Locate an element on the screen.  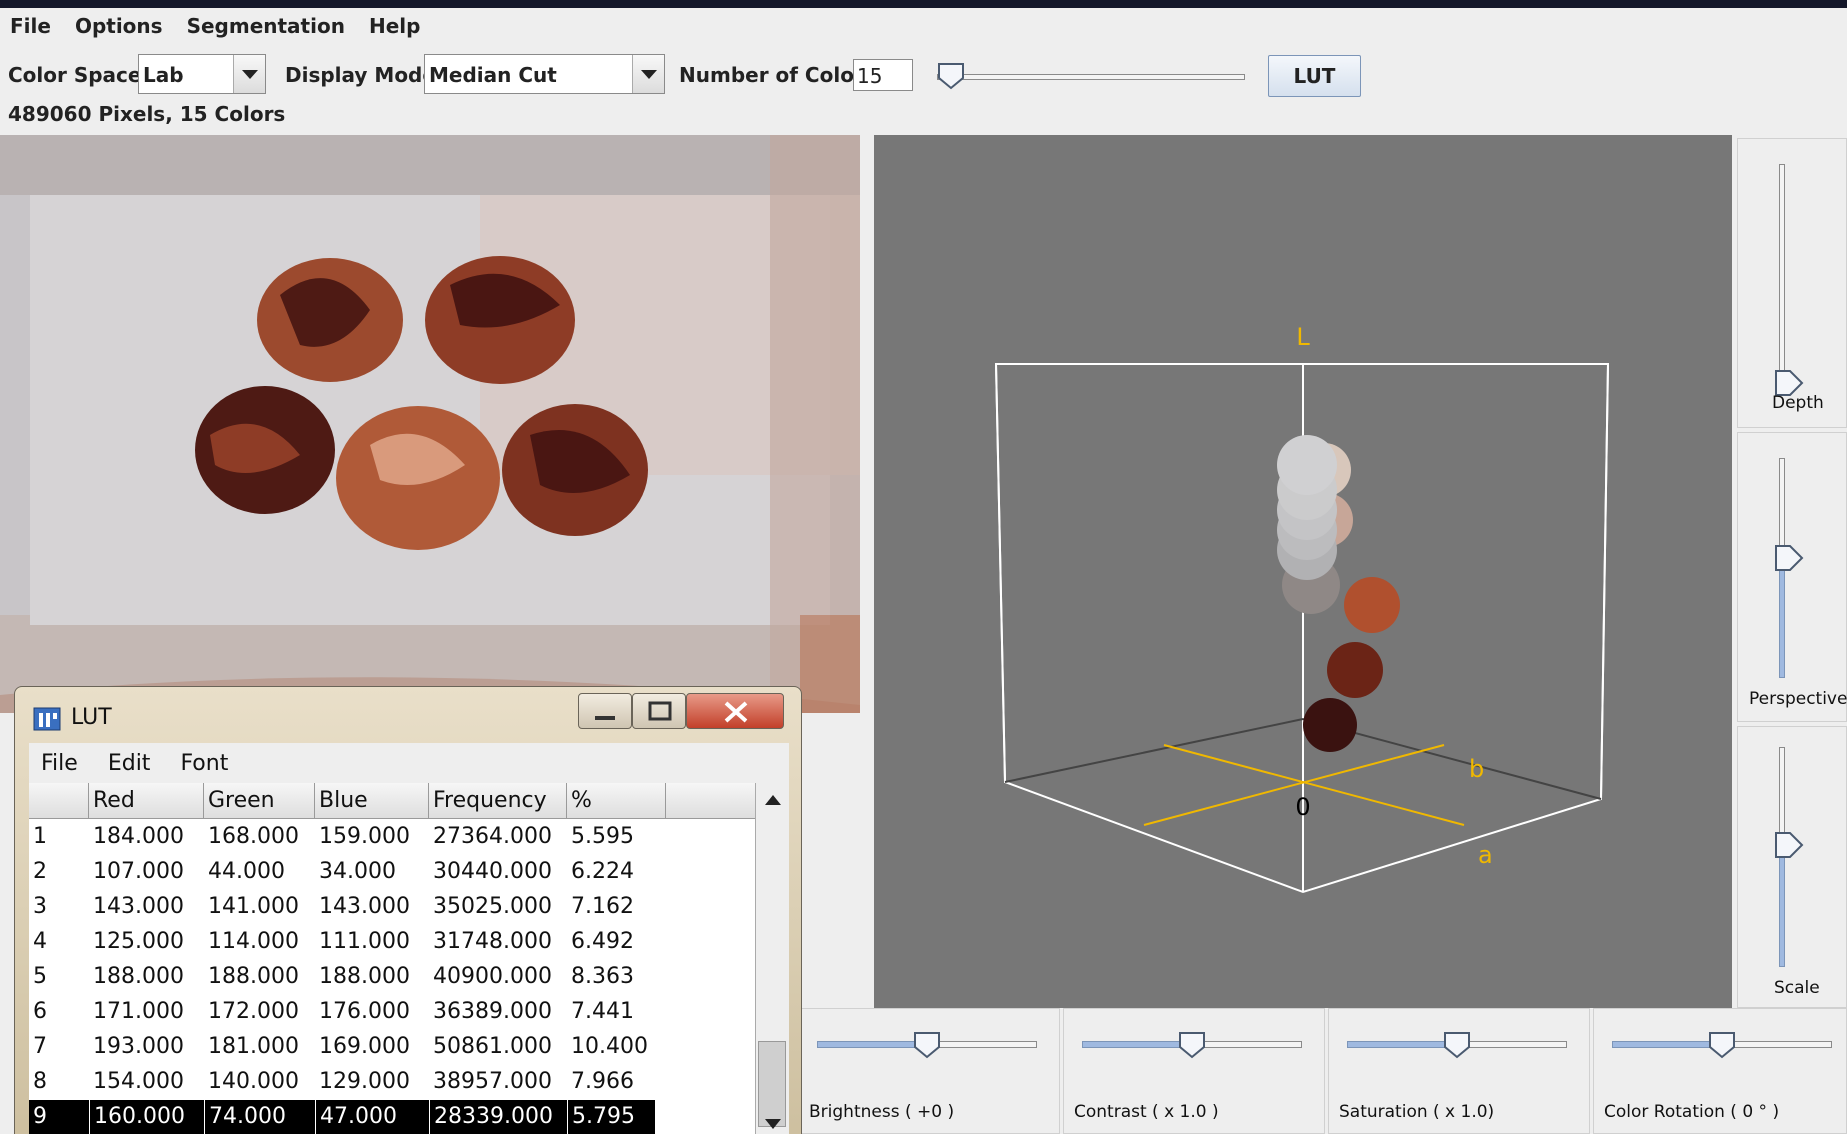
column-header-blue: Blue is located at coordinates (372, 801).